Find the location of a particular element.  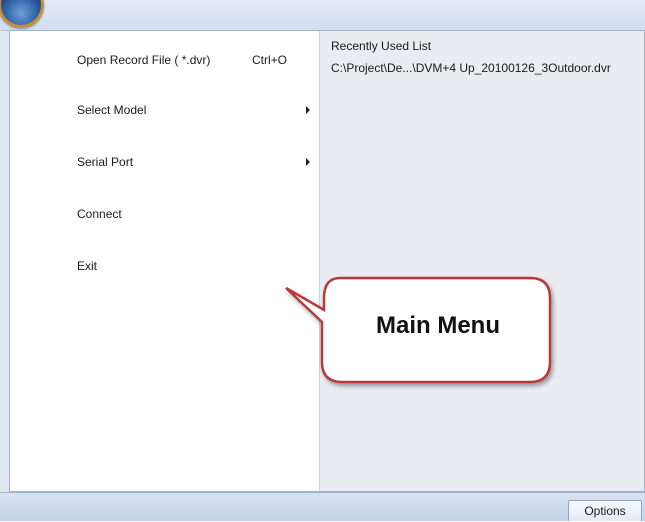

menu-item-select-model: Select Model is located at coordinates (164, 110).